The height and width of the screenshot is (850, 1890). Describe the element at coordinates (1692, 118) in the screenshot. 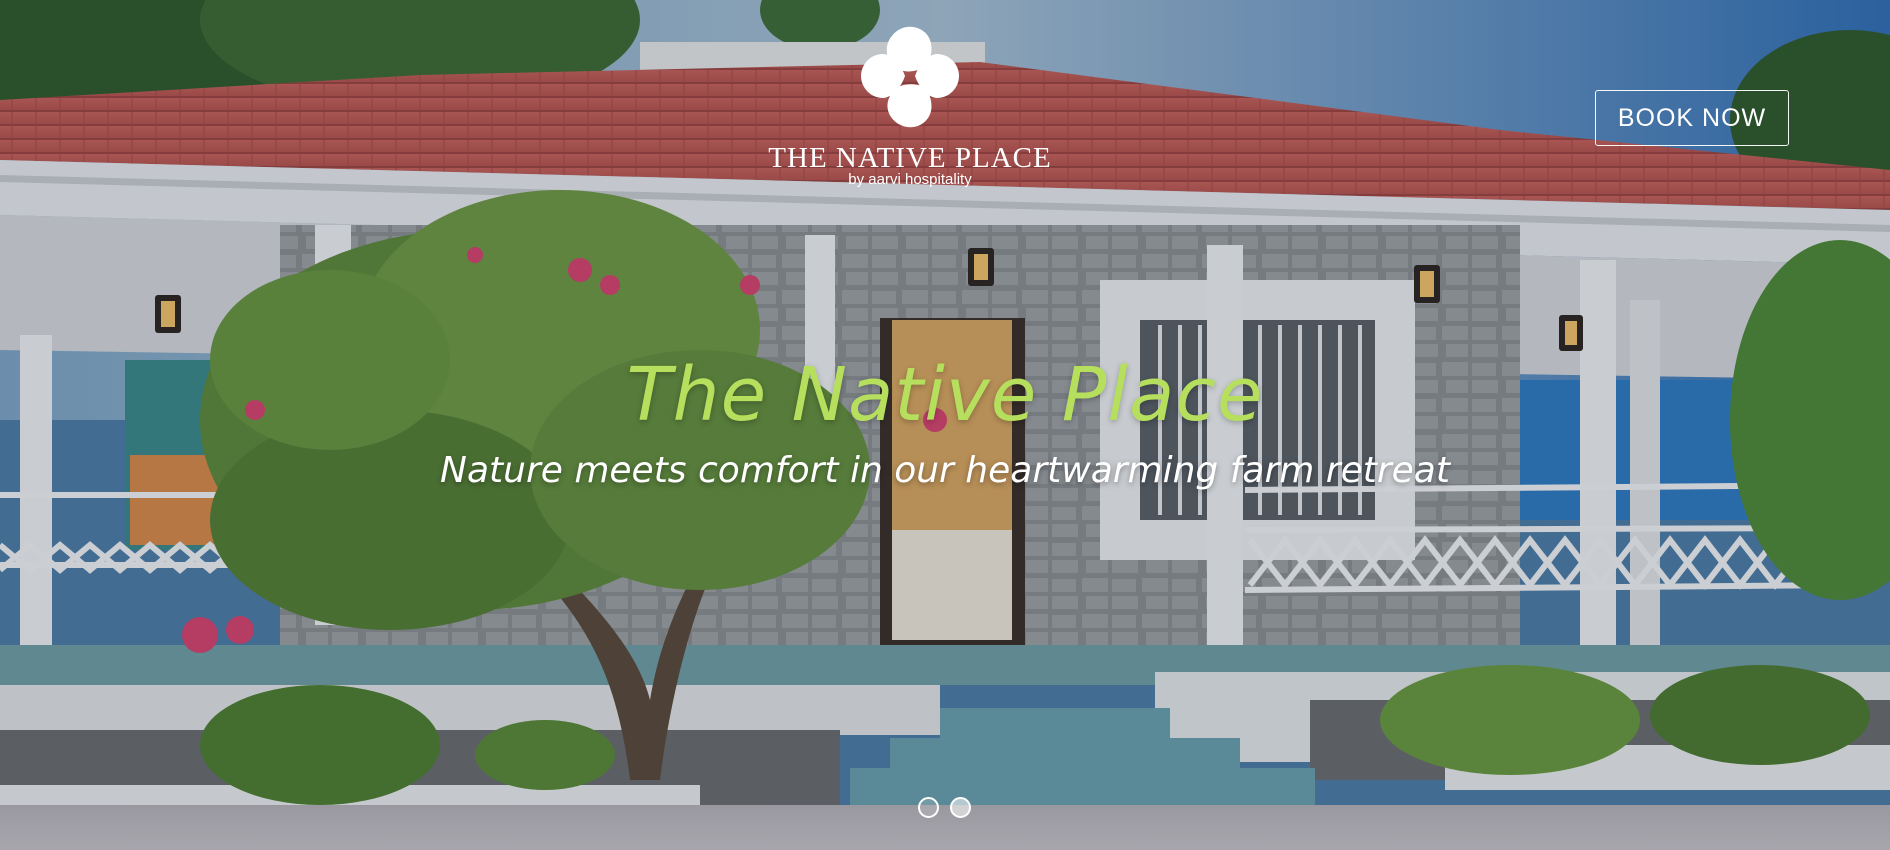

I see `book-now-button: BOOK NOW` at that location.